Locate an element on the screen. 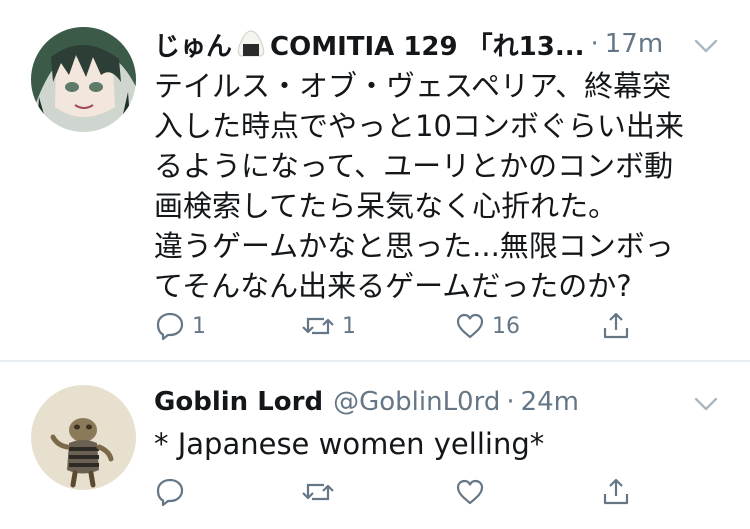 This screenshot has height=529, width=750. like-button: 16 is located at coordinates (487, 326).